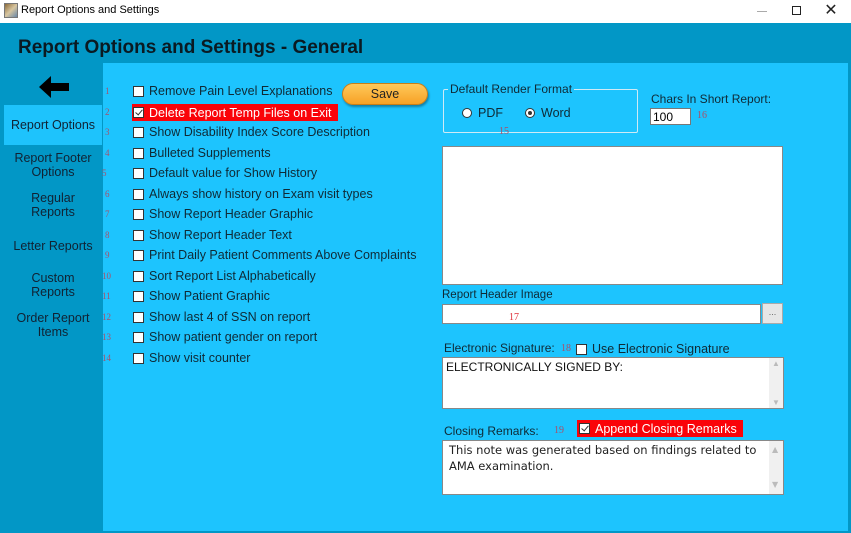  I want to click on option-checkbox: Show visit counter, so click(191, 358).